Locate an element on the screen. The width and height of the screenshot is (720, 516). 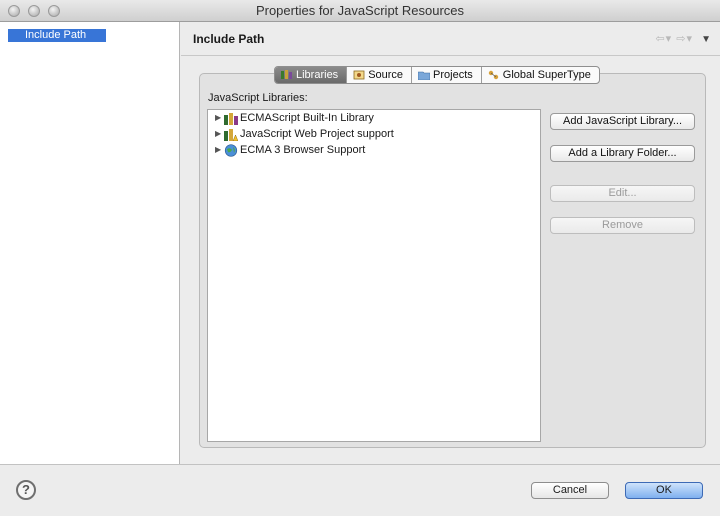
tab-global-supertype: Global SuperType is located at coordinates (540, 75).